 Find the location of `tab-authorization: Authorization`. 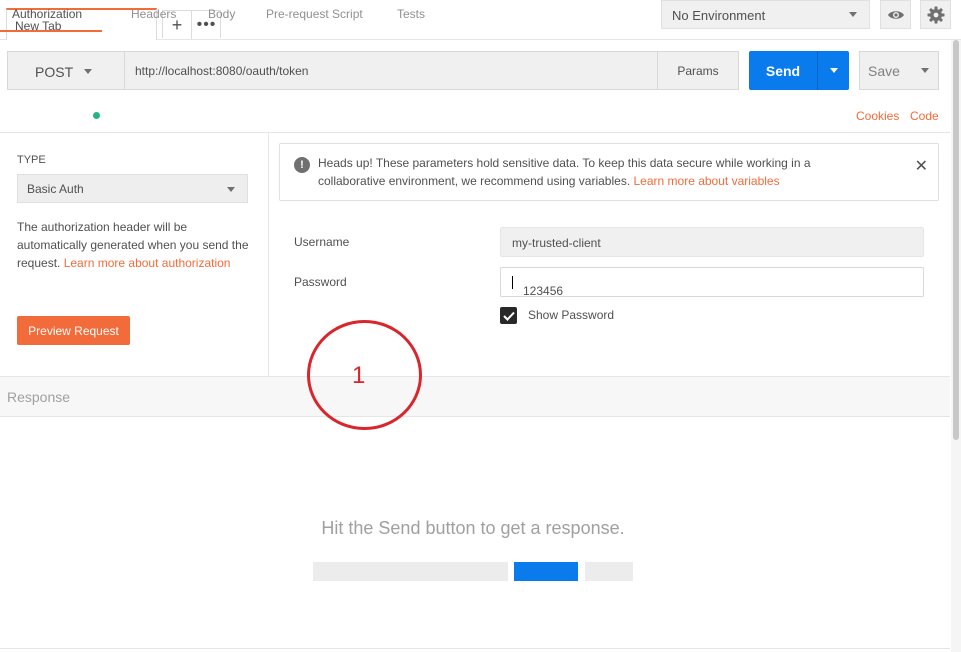

tab-authorization: Authorization is located at coordinates (51, 19).